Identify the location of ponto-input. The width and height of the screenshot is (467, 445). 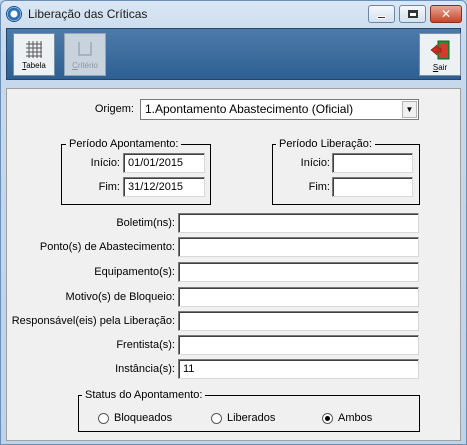
(298, 247).